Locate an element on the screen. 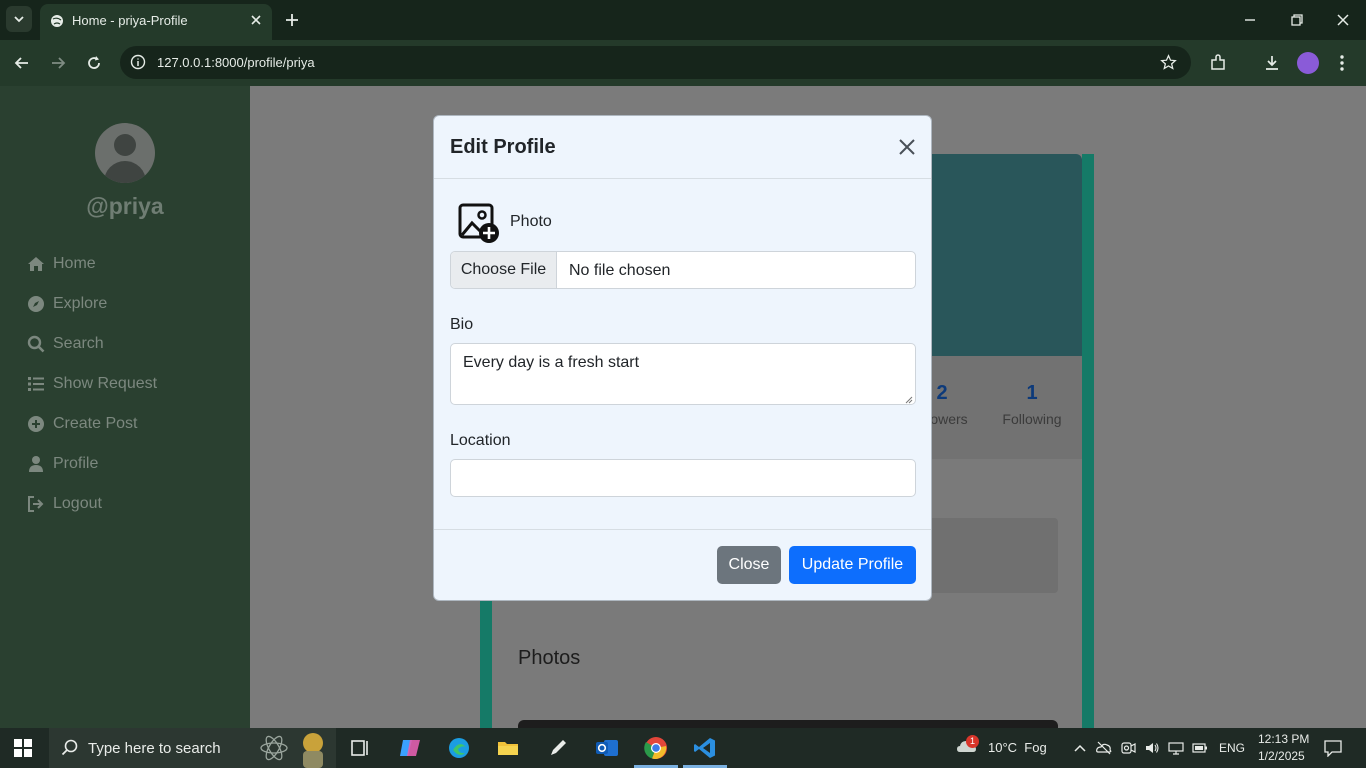  location-input is located at coordinates (683, 478).